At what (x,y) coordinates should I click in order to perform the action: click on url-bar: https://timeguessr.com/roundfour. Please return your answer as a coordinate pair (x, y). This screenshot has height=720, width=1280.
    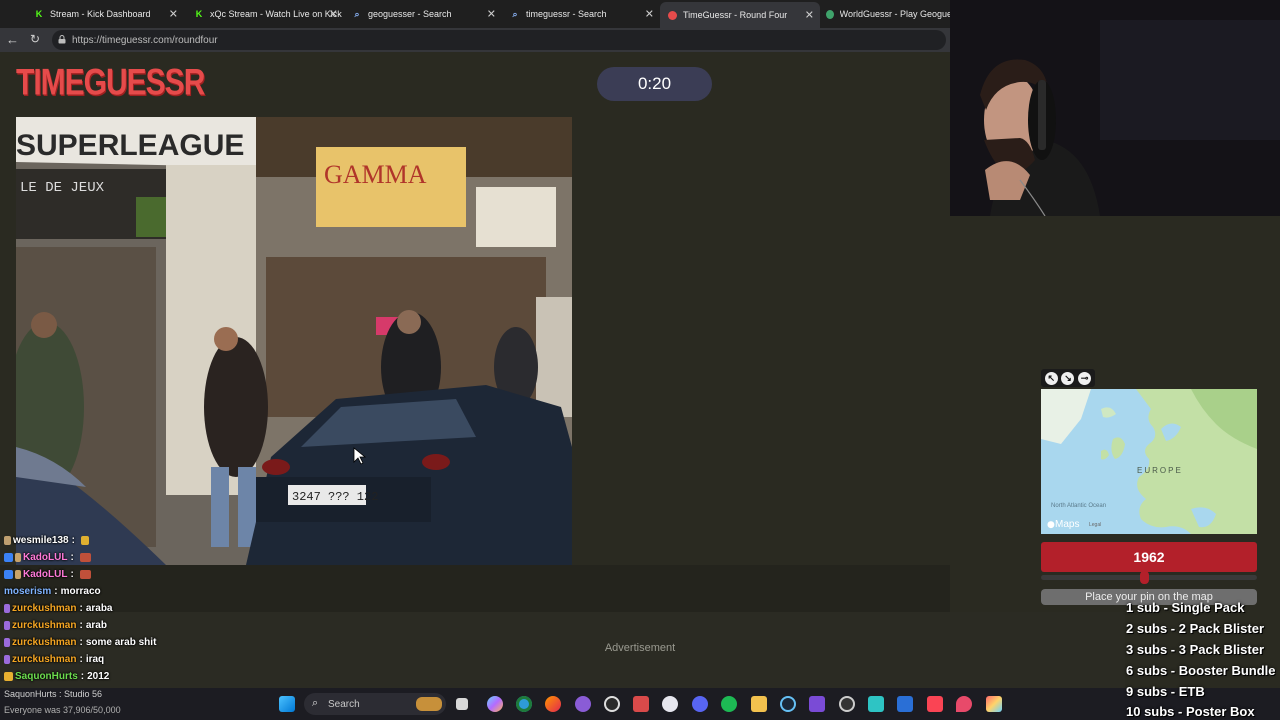
    Looking at the image, I should click on (499, 40).